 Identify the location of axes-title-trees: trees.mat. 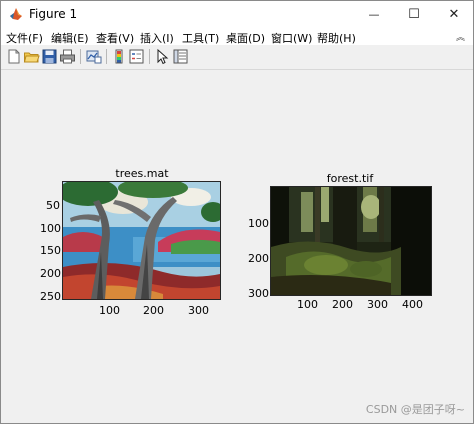
(142, 173).